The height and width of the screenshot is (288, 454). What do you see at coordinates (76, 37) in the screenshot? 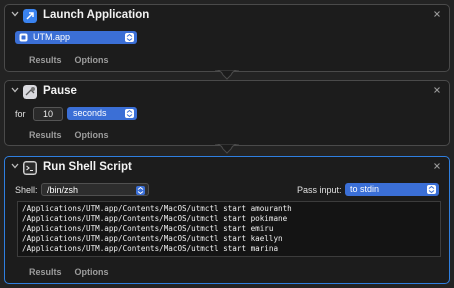
I see `application-select: UTM.app` at bounding box center [76, 37].